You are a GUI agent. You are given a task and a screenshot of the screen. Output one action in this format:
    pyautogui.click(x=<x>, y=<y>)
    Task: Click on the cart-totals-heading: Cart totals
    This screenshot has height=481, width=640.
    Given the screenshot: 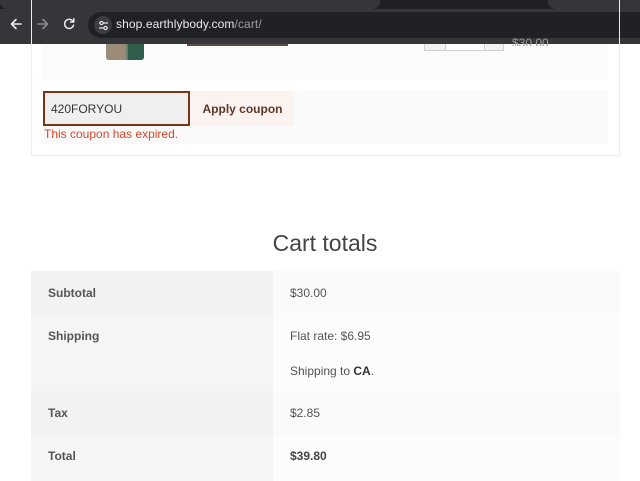 What is the action you would take?
    pyautogui.click(x=325, y=243)
    